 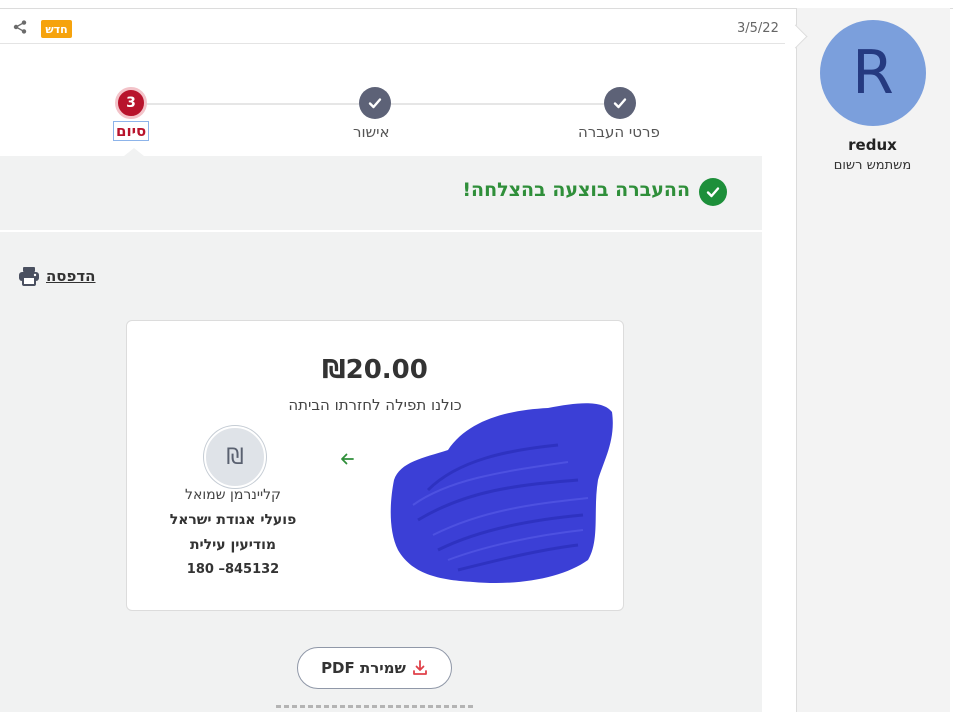 I want to click on step-3-number: 3, so click(x=131, y=103).